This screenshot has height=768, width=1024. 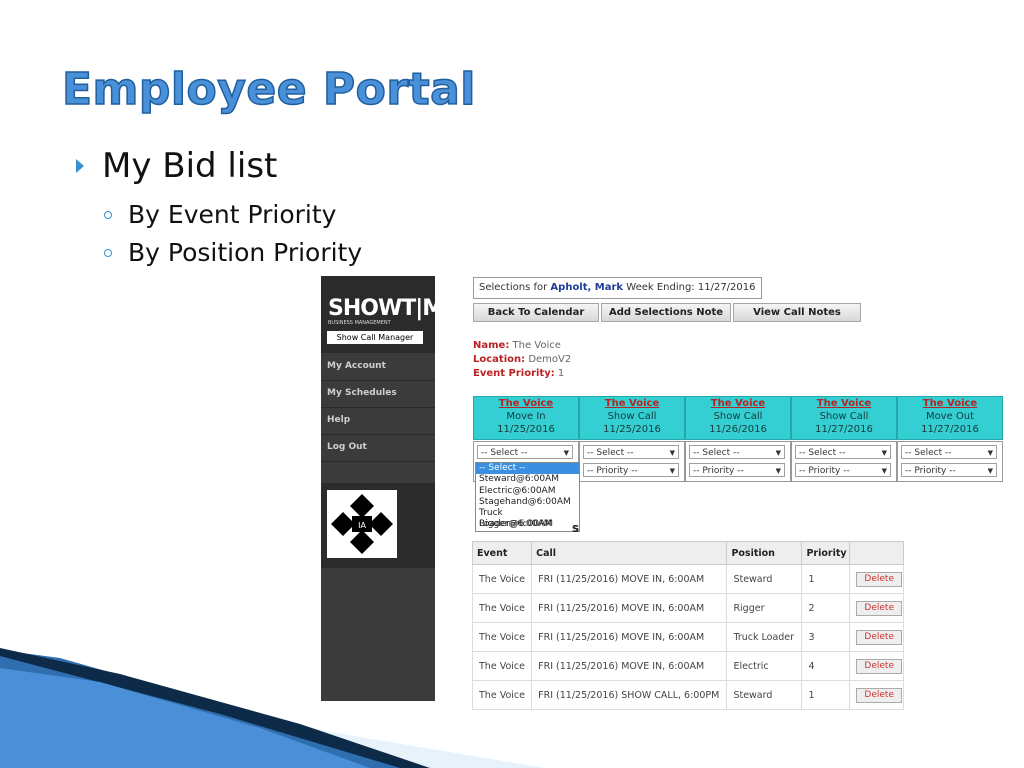 I want to click on call-card: The Voice Move In 11/25/2016, so click(x=526, y=418).